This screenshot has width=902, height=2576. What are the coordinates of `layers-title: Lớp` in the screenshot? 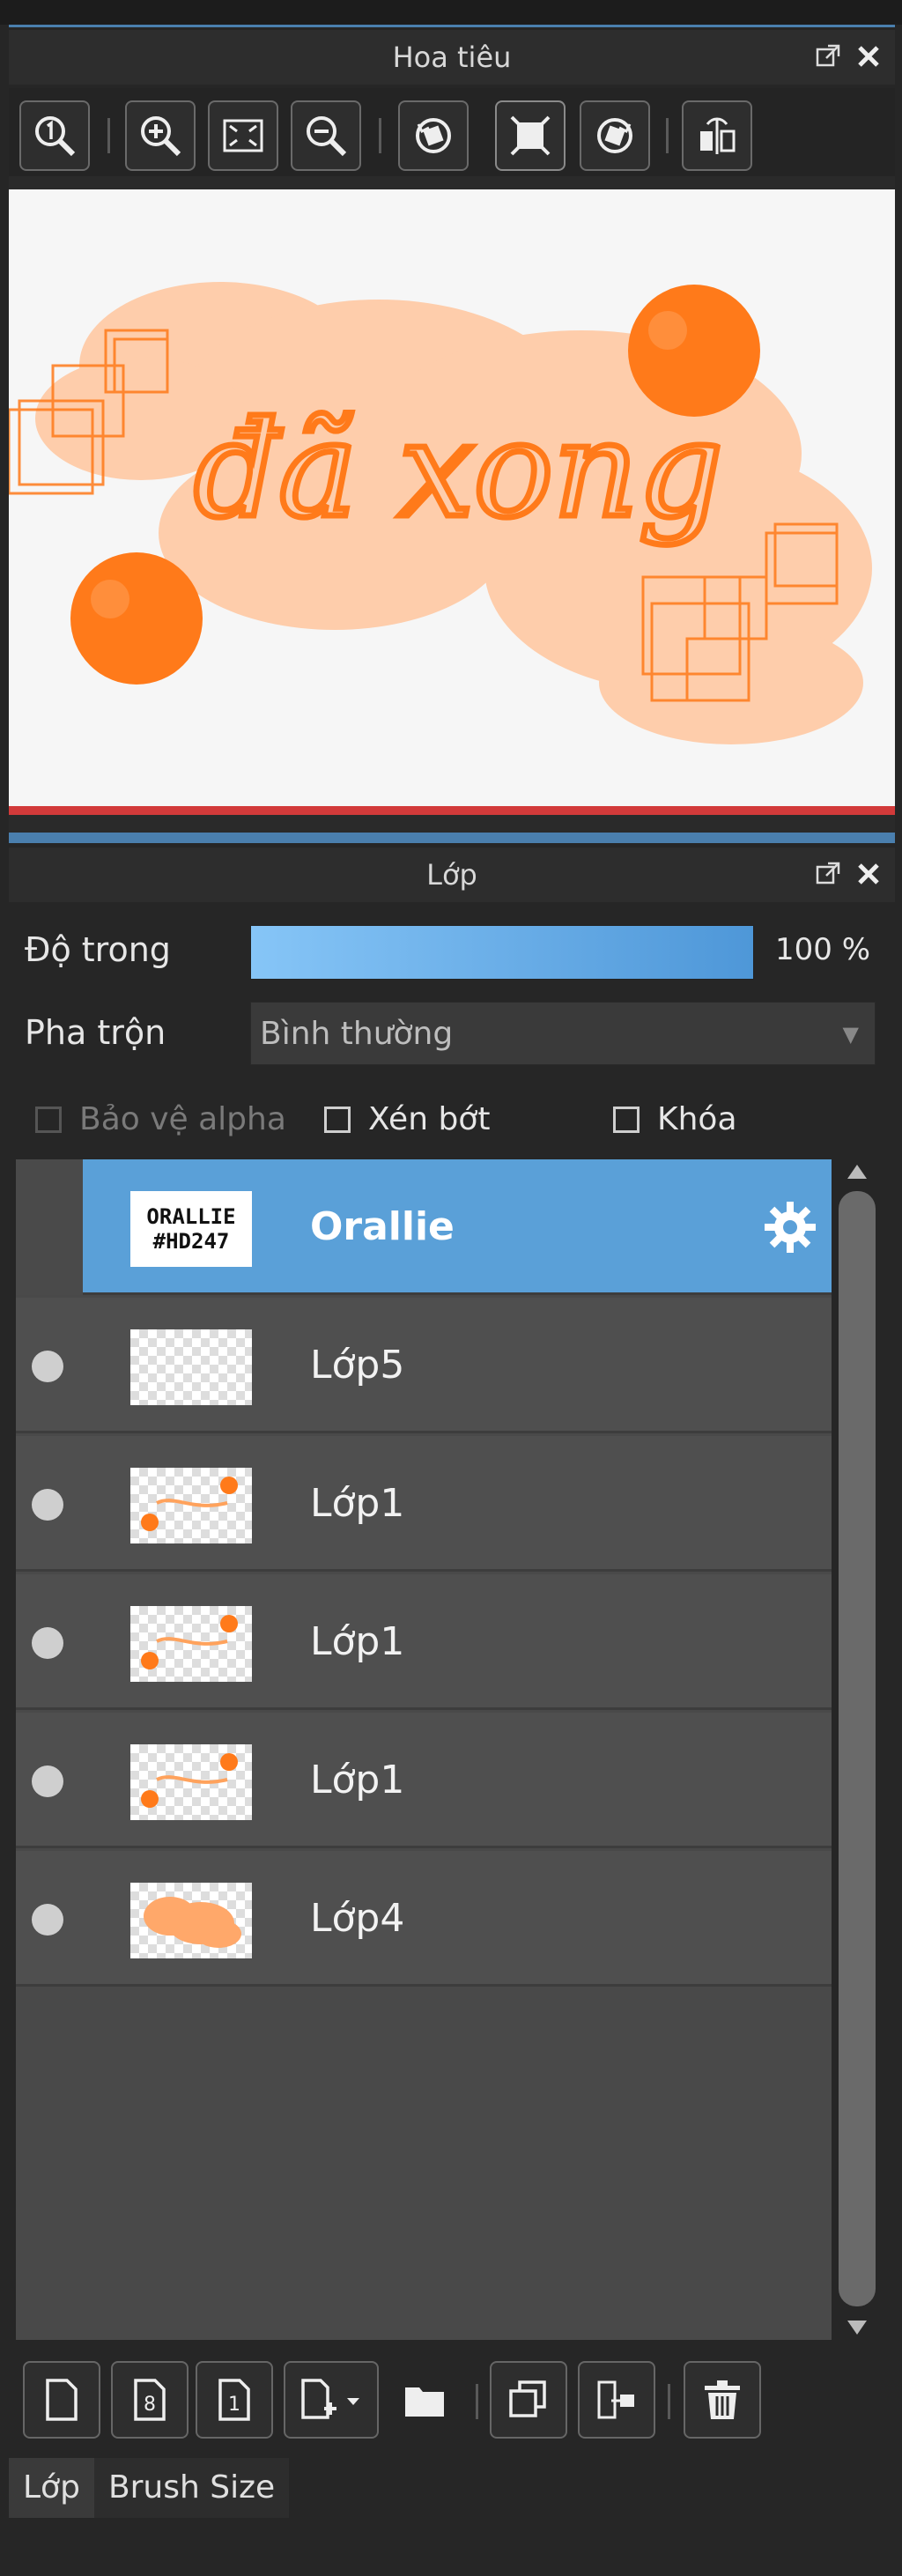 It's located at (452, 875).